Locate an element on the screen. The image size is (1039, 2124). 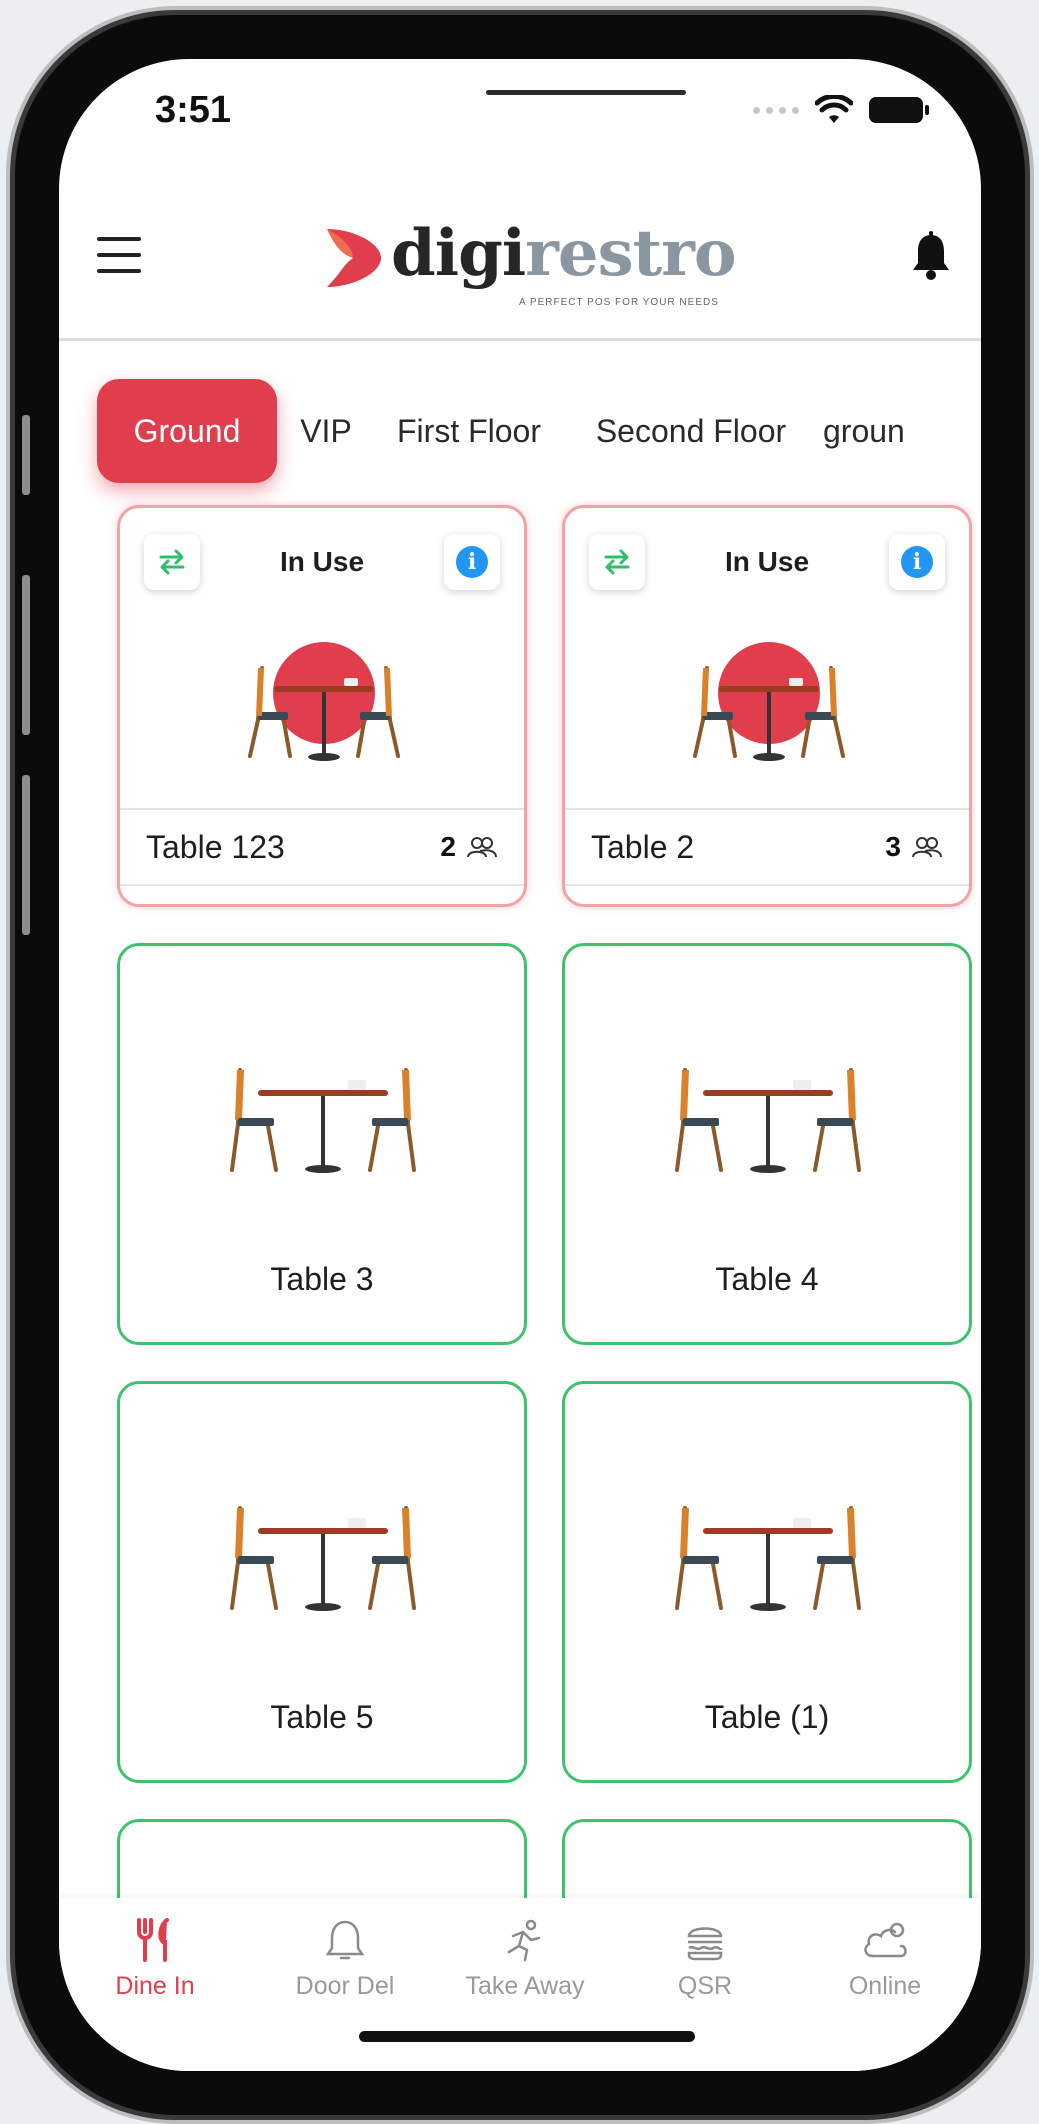
table-name: Table (1) is located at coordinates (767, 1717).